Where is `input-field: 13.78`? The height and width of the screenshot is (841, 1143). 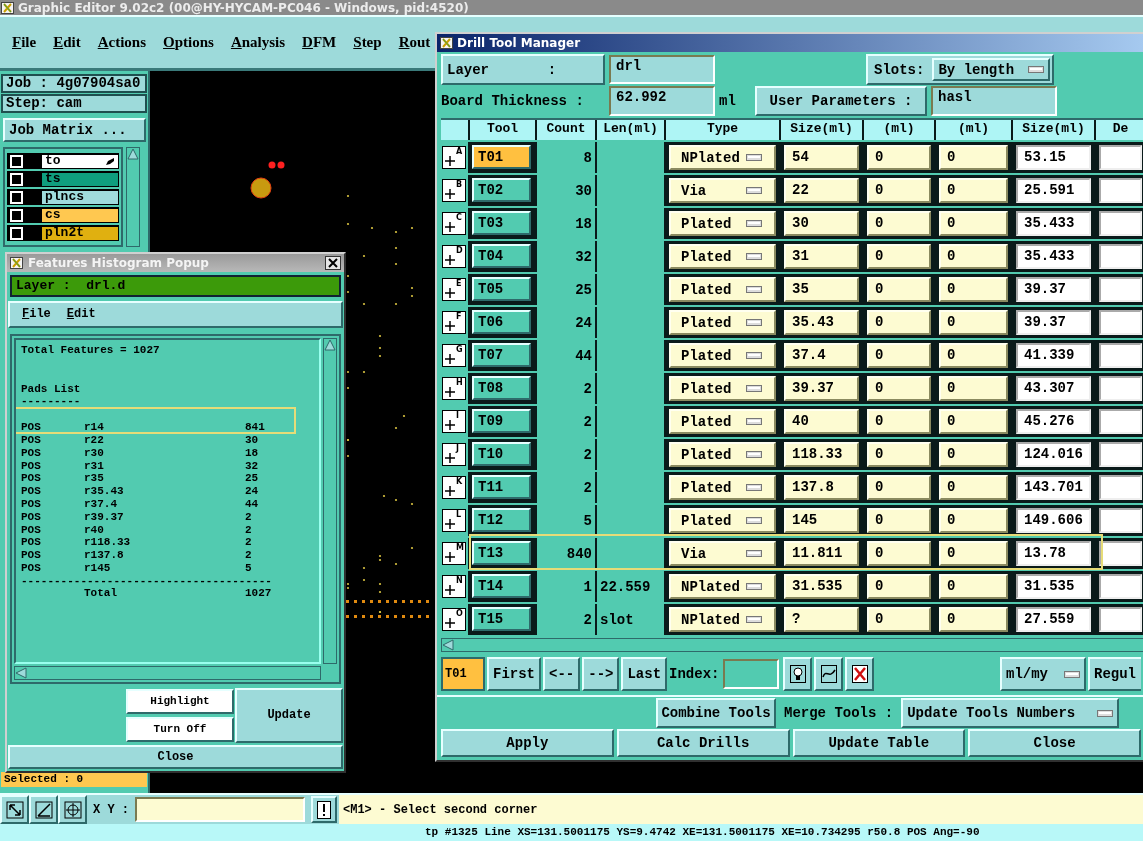 input-field: 13.78 is located at coordinates (1053, 553).